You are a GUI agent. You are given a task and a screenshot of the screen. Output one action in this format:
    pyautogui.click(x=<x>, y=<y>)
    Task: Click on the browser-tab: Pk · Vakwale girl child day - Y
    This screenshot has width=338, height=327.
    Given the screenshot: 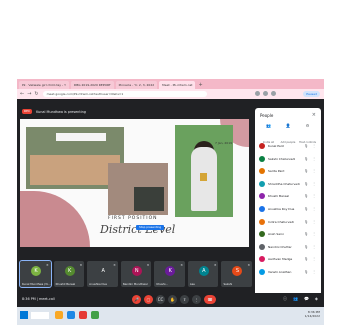 What is the action you would take?
    pyautogui.click(x=44, y=85)
    